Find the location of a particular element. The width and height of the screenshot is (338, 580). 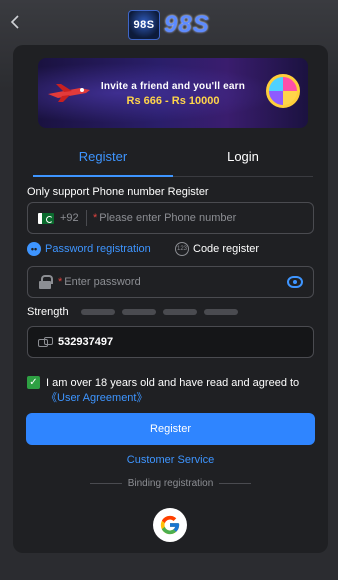

user-agreement-link: 《User Agreement》 is located at coordinates (96, 398).